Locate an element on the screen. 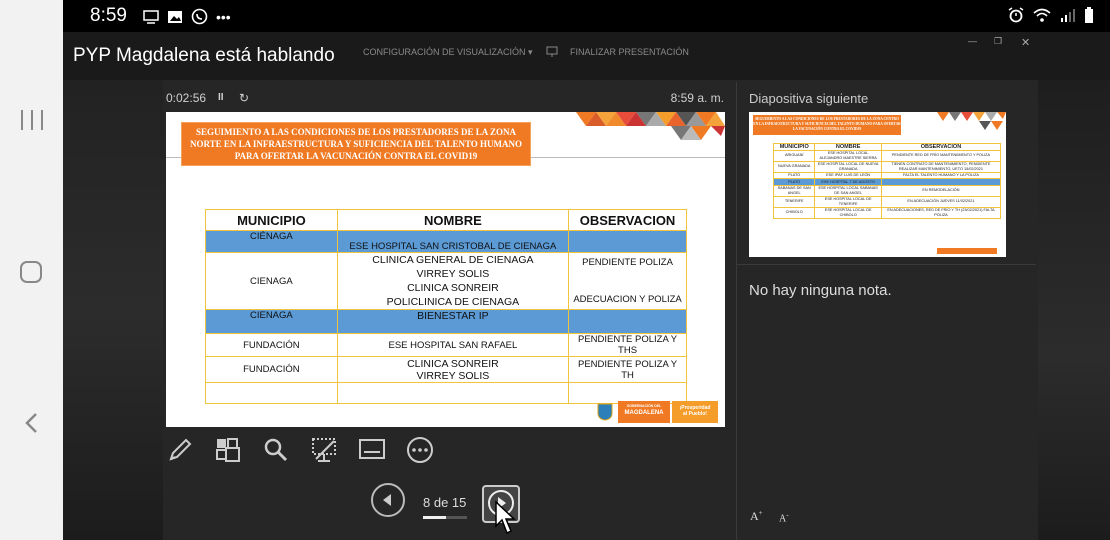 The image size is (1110, 540). cell: ESE HOSPITAL LOCAL DE TENERIFE is located at coordinates (848, 201).